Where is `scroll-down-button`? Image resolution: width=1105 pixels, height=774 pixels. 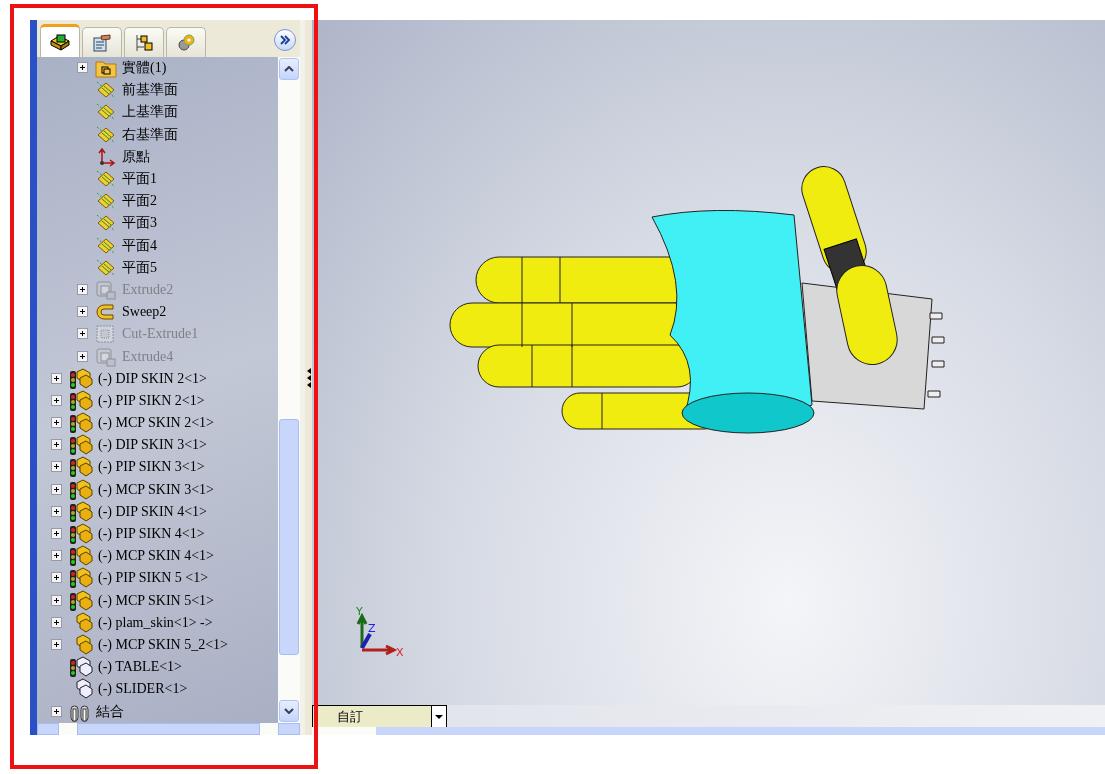
scroll-down-button is located at coordinates (289, 711).